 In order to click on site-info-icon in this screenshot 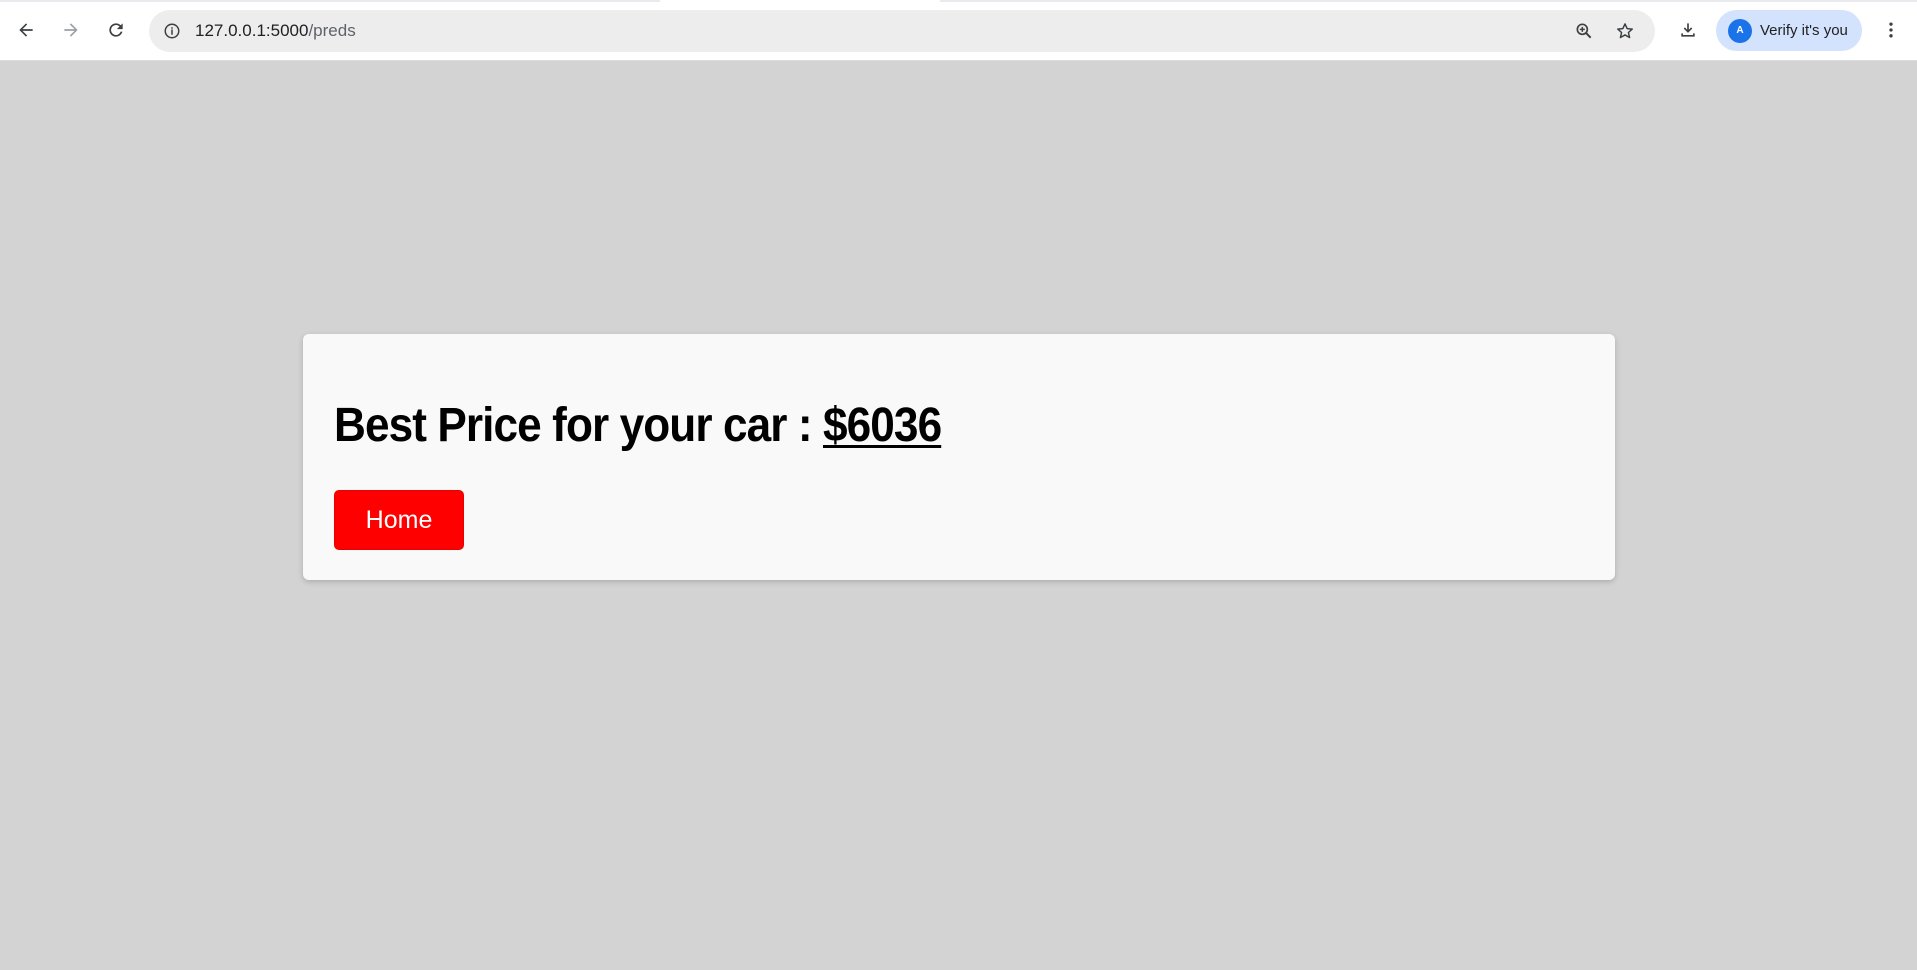, I will do `click(172, 31)`.